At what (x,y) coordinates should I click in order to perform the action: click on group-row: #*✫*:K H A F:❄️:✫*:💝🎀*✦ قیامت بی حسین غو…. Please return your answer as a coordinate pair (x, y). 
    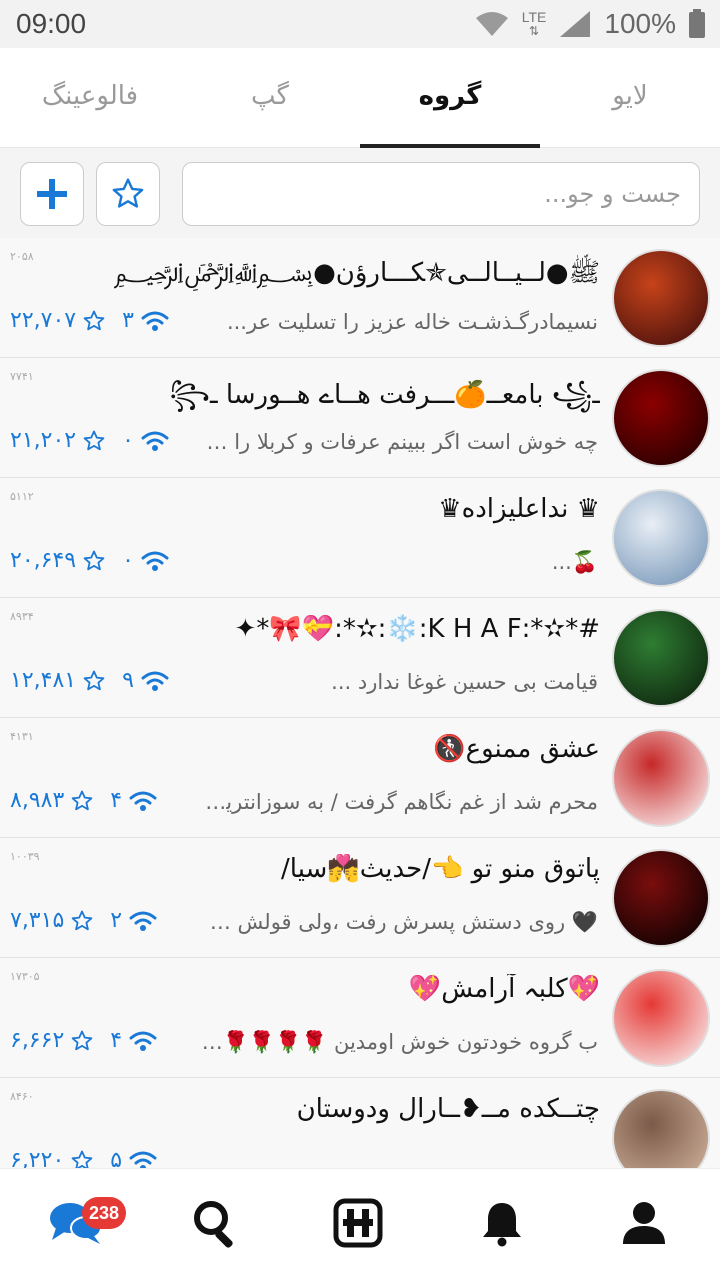
    Looking at the image, I should click on (360, 658).